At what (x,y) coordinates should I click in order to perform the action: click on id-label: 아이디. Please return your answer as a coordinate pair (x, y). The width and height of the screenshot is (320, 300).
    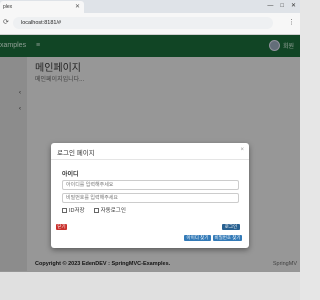
    Looking at the image, I should click on (70, 175).